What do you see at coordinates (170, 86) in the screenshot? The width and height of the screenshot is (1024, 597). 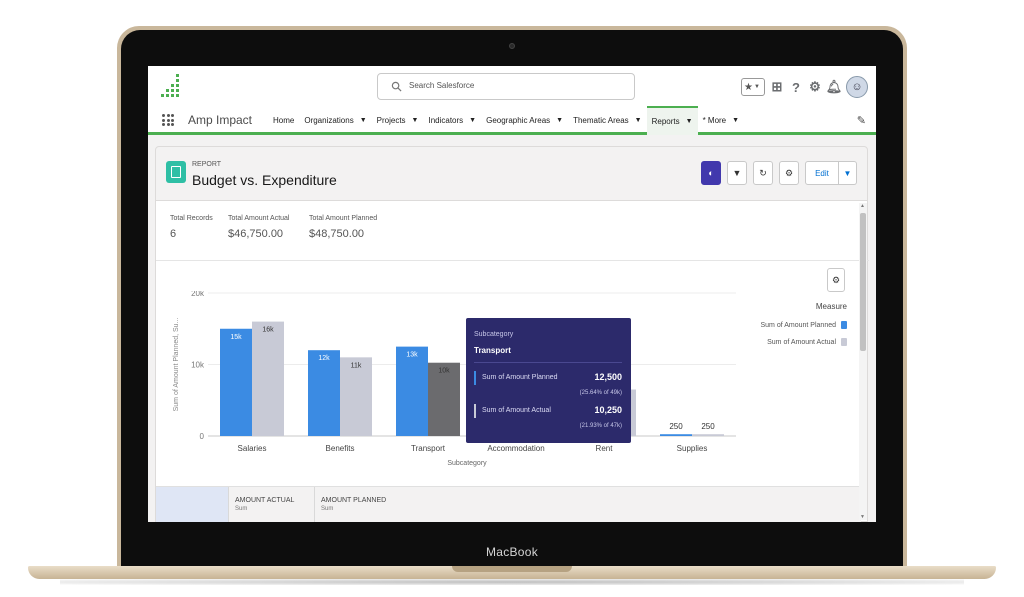 I see `logo-icon` at bounding box center [170, 86].